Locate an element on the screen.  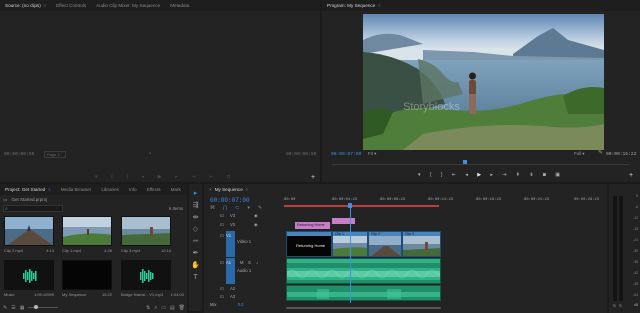
program-timecode: 00:00:07:00 is located at coordinates (346, 154).